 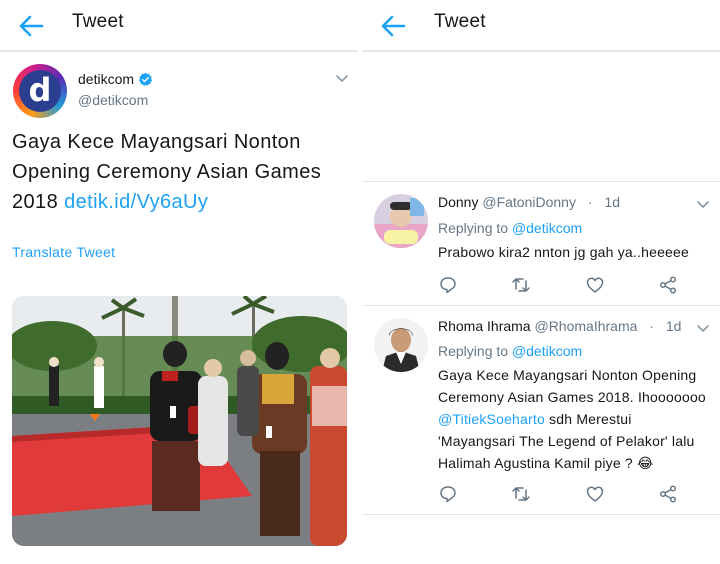 I want to click on tweet-link: detik.id/Vy6aUy, so click(x=136, y=202).